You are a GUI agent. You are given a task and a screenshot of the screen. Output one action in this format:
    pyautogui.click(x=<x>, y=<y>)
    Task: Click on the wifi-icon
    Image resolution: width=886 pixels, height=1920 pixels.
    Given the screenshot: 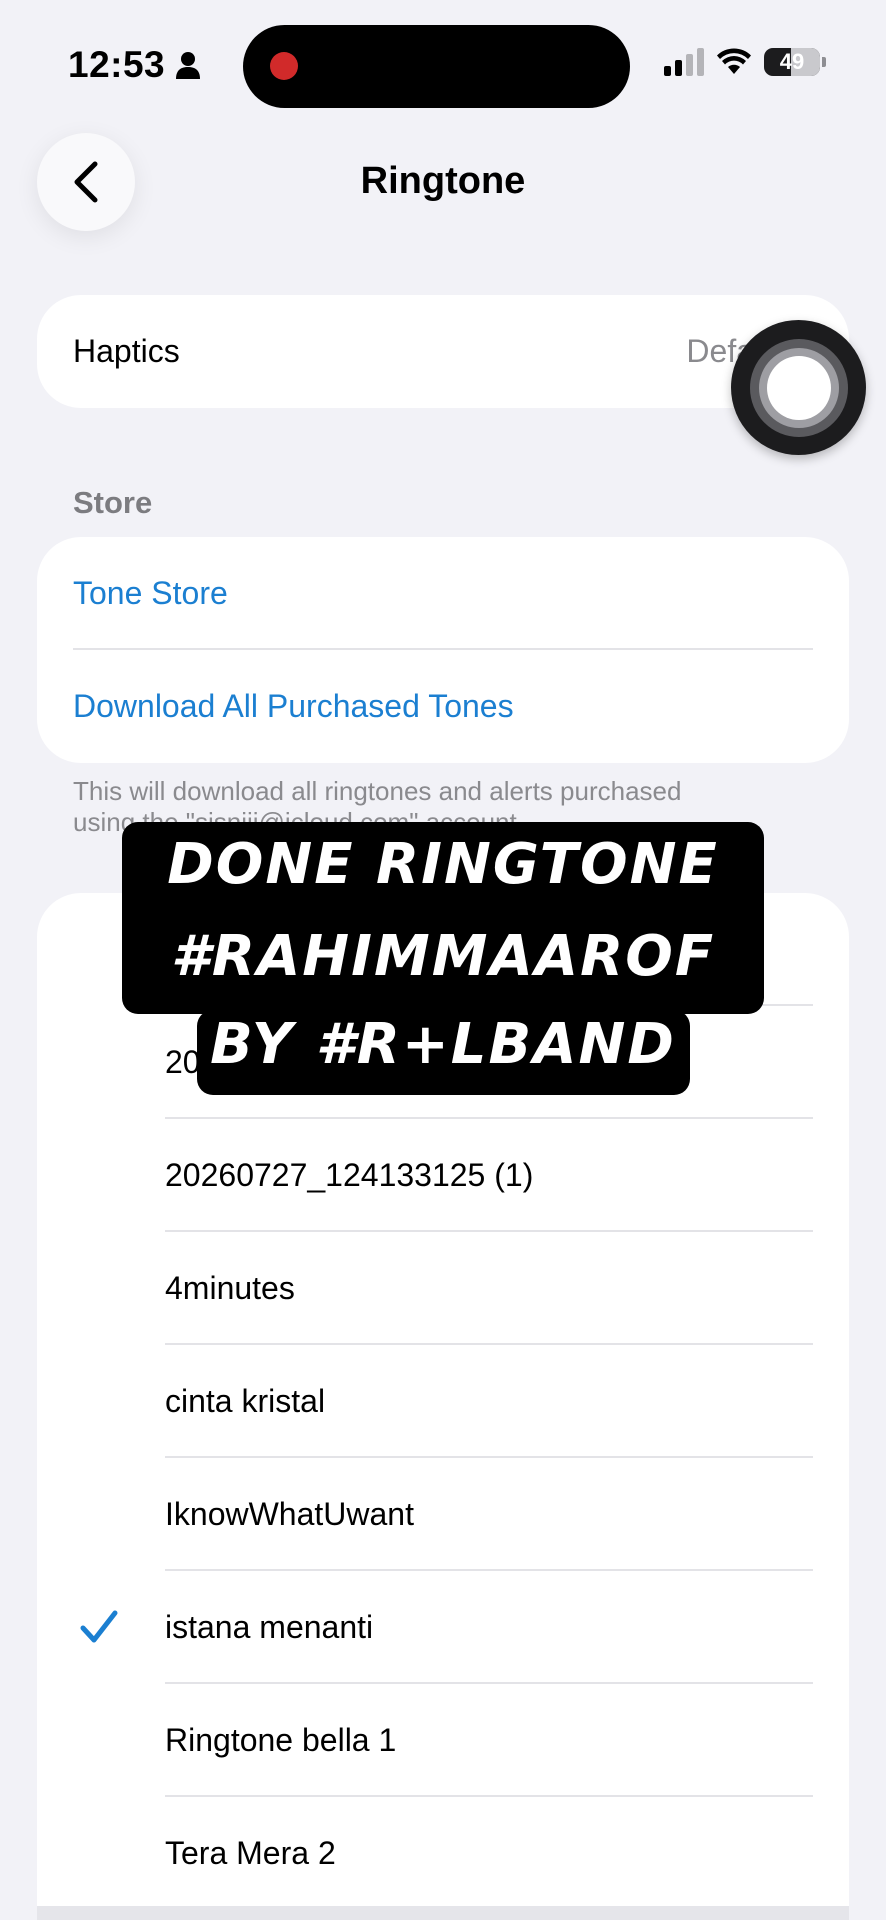 What is the action you would take?
    pyautogui.click(x=734, y=61)
    